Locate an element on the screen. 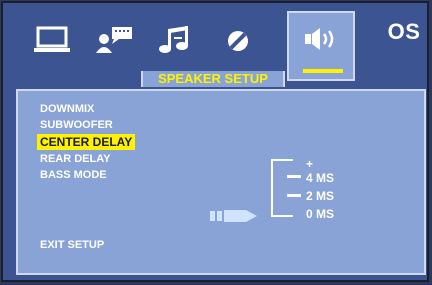 The width and height of the screenshot is (432, 285). disc-icon is located at coordinates (238, 41).